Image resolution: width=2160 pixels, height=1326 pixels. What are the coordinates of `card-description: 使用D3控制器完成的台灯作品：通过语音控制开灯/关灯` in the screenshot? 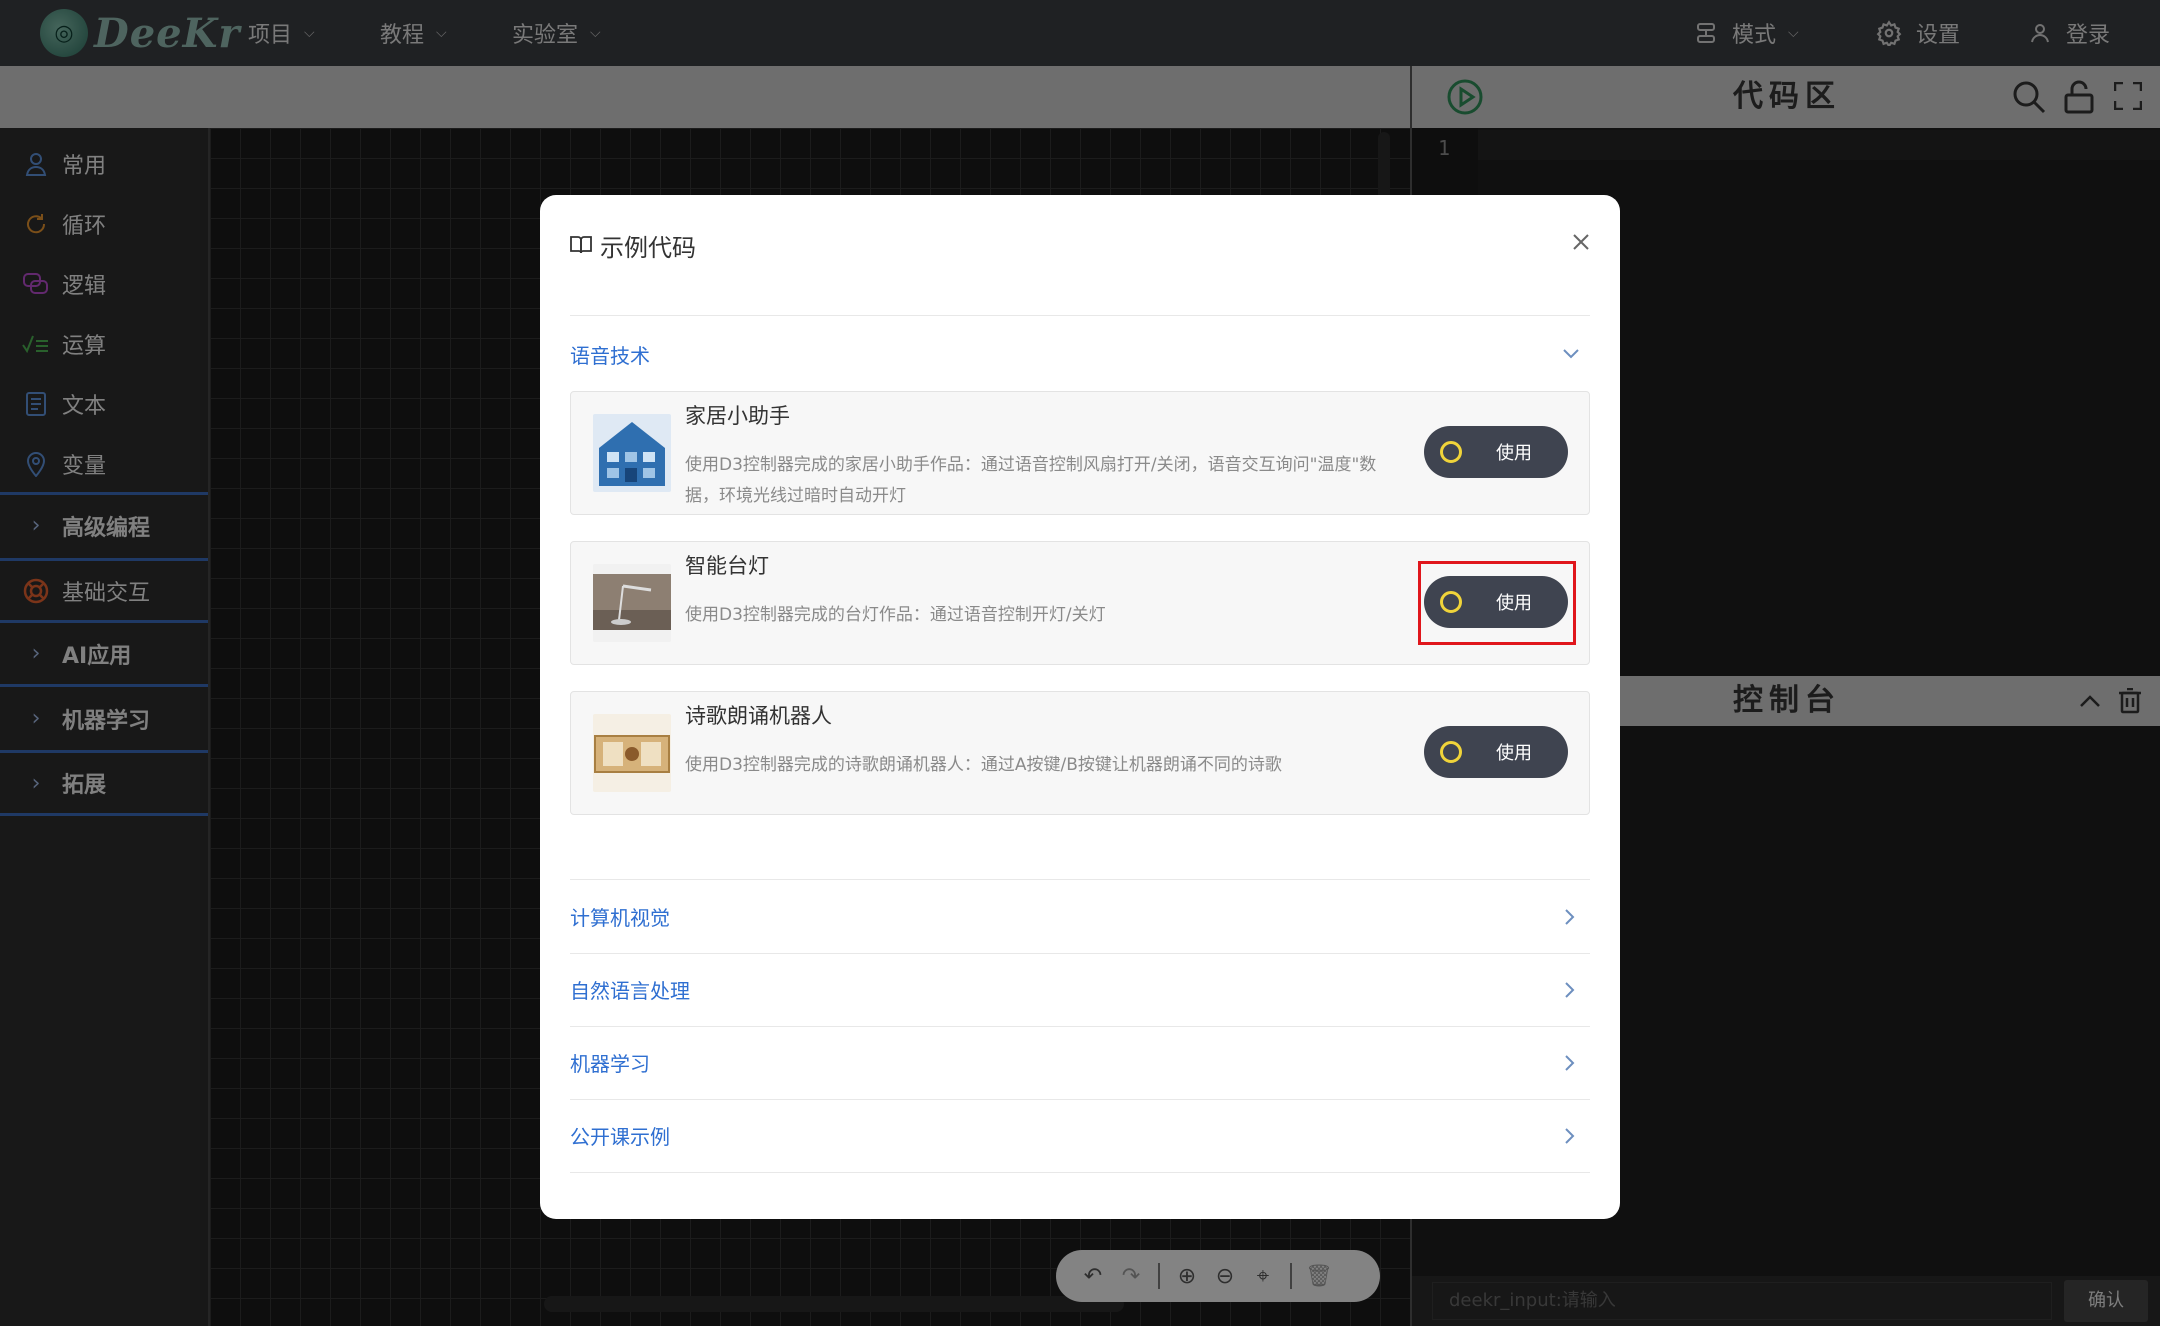 It's located at (895, 615).